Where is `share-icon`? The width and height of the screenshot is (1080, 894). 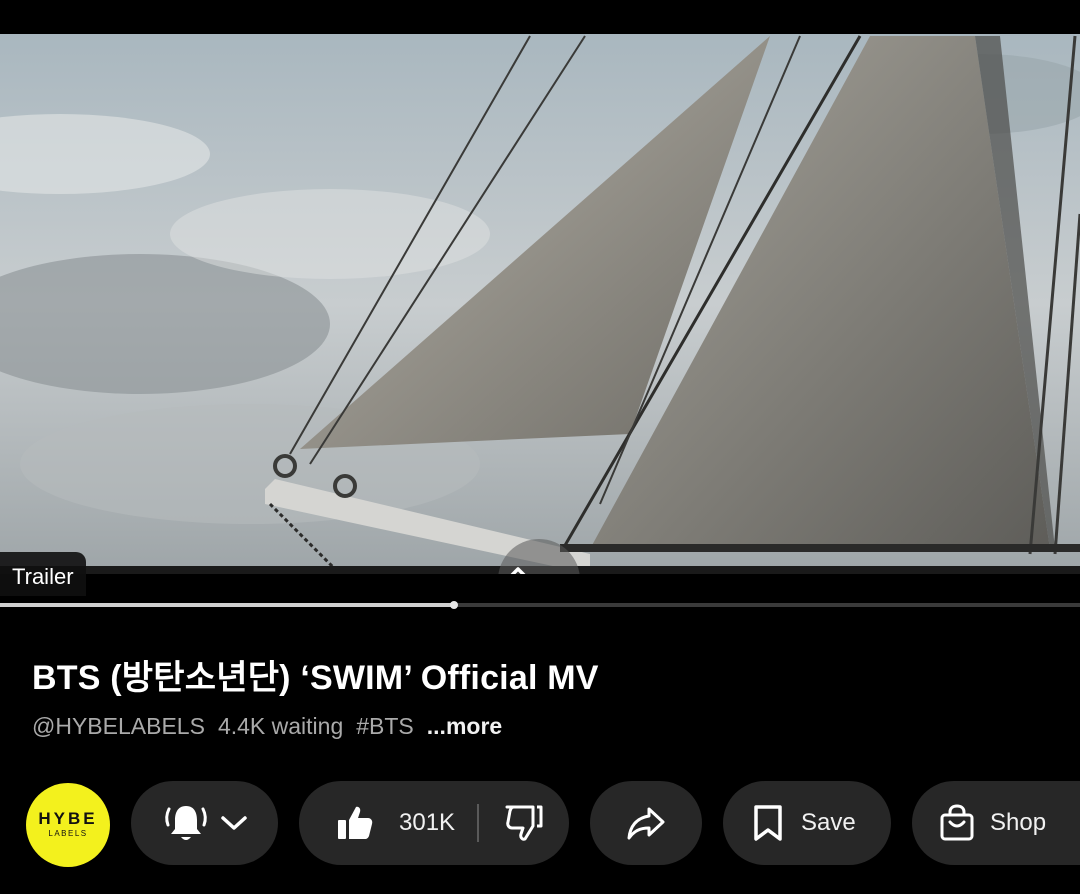
share-icon is located at coordinates (646, 823).